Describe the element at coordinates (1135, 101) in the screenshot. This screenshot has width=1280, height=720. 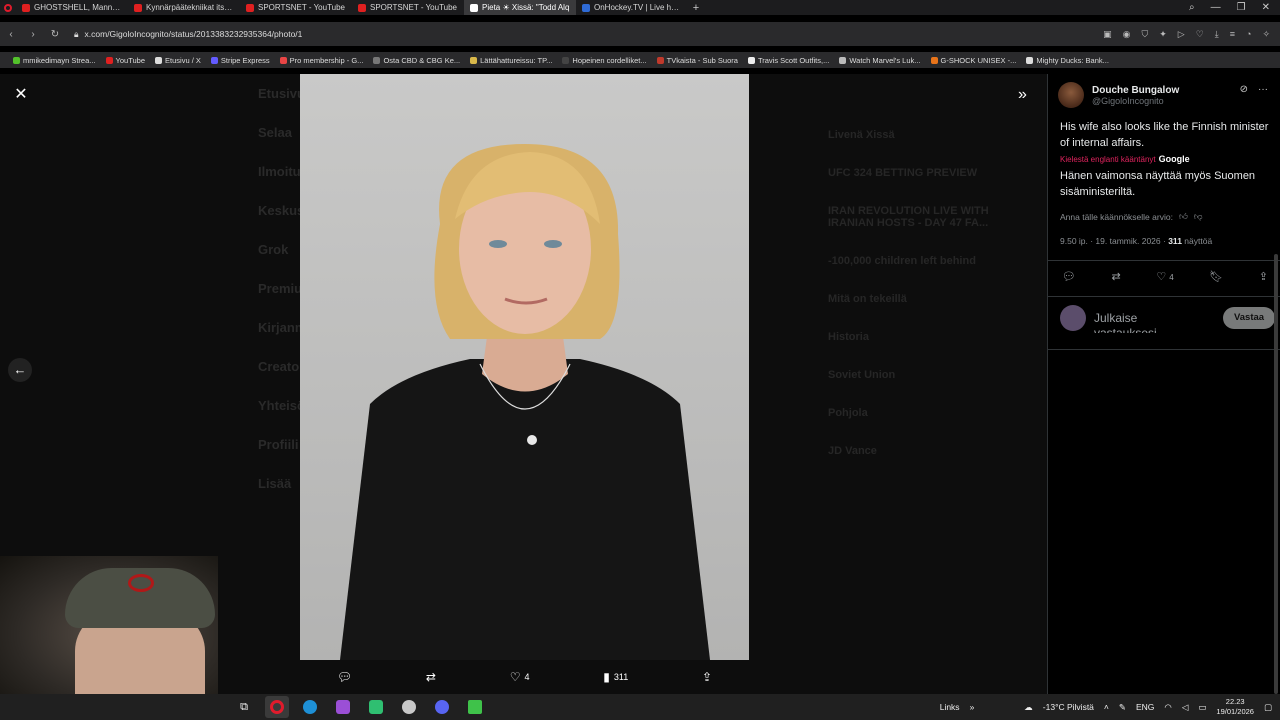
I see `username: @GigoloIncognito` at that location.